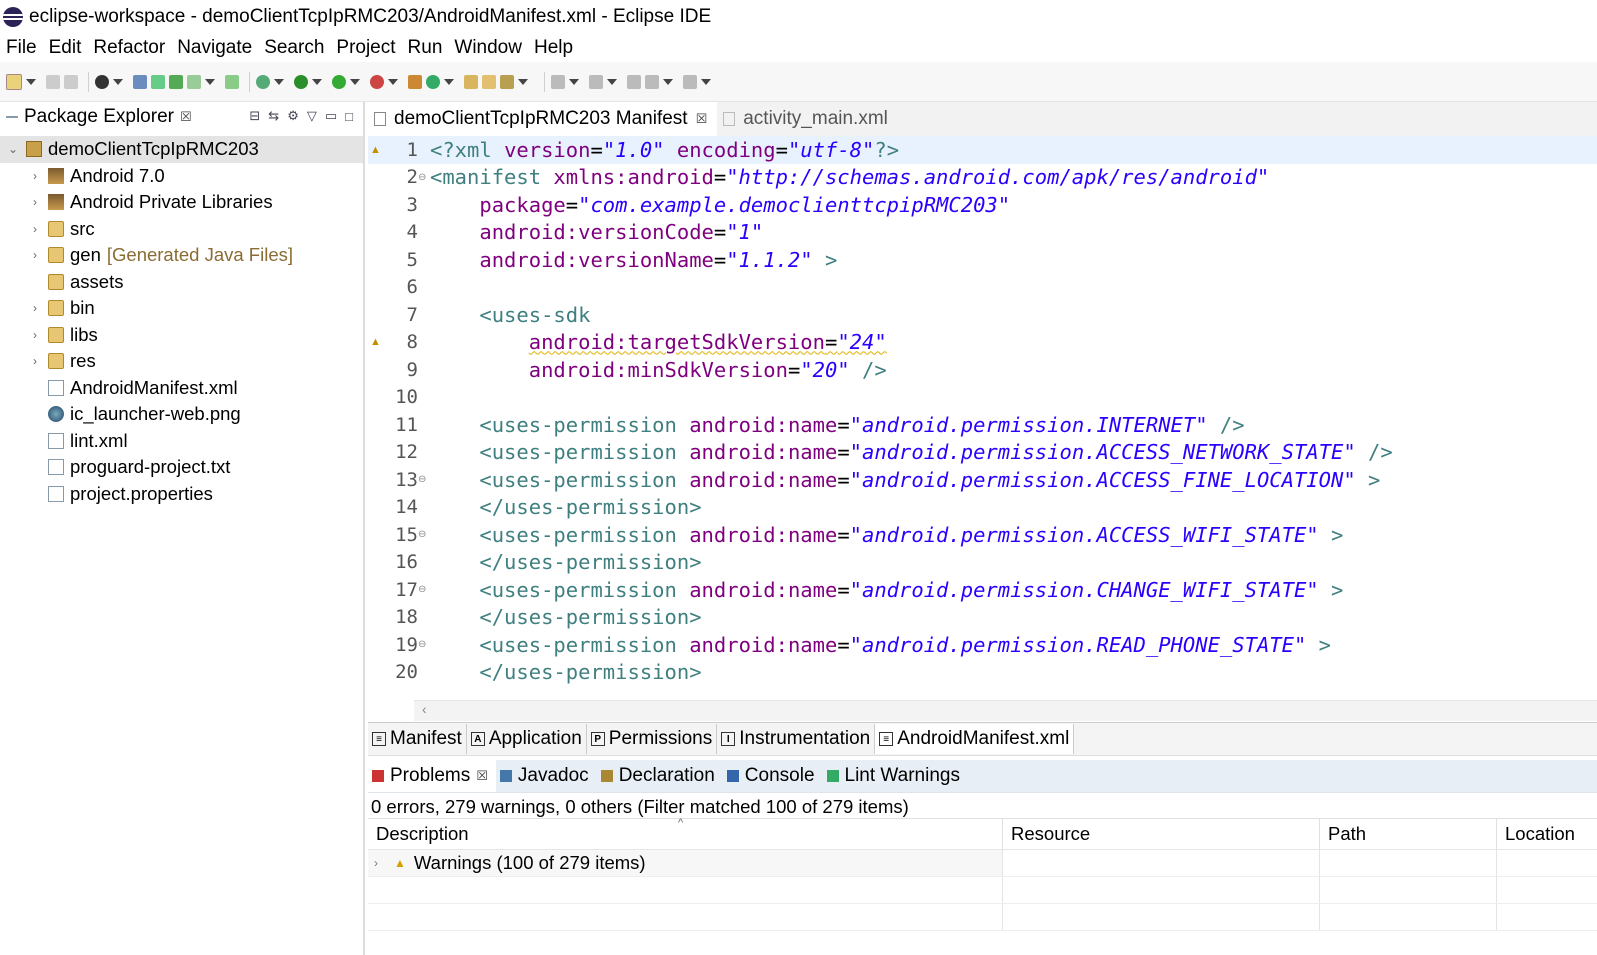 The width and height of the screenshot is (1597, 955). Describe the element at coordinates (181, 255) in the screenshot. I see `tree-item: › gen [Generated Java Files]` at that location.